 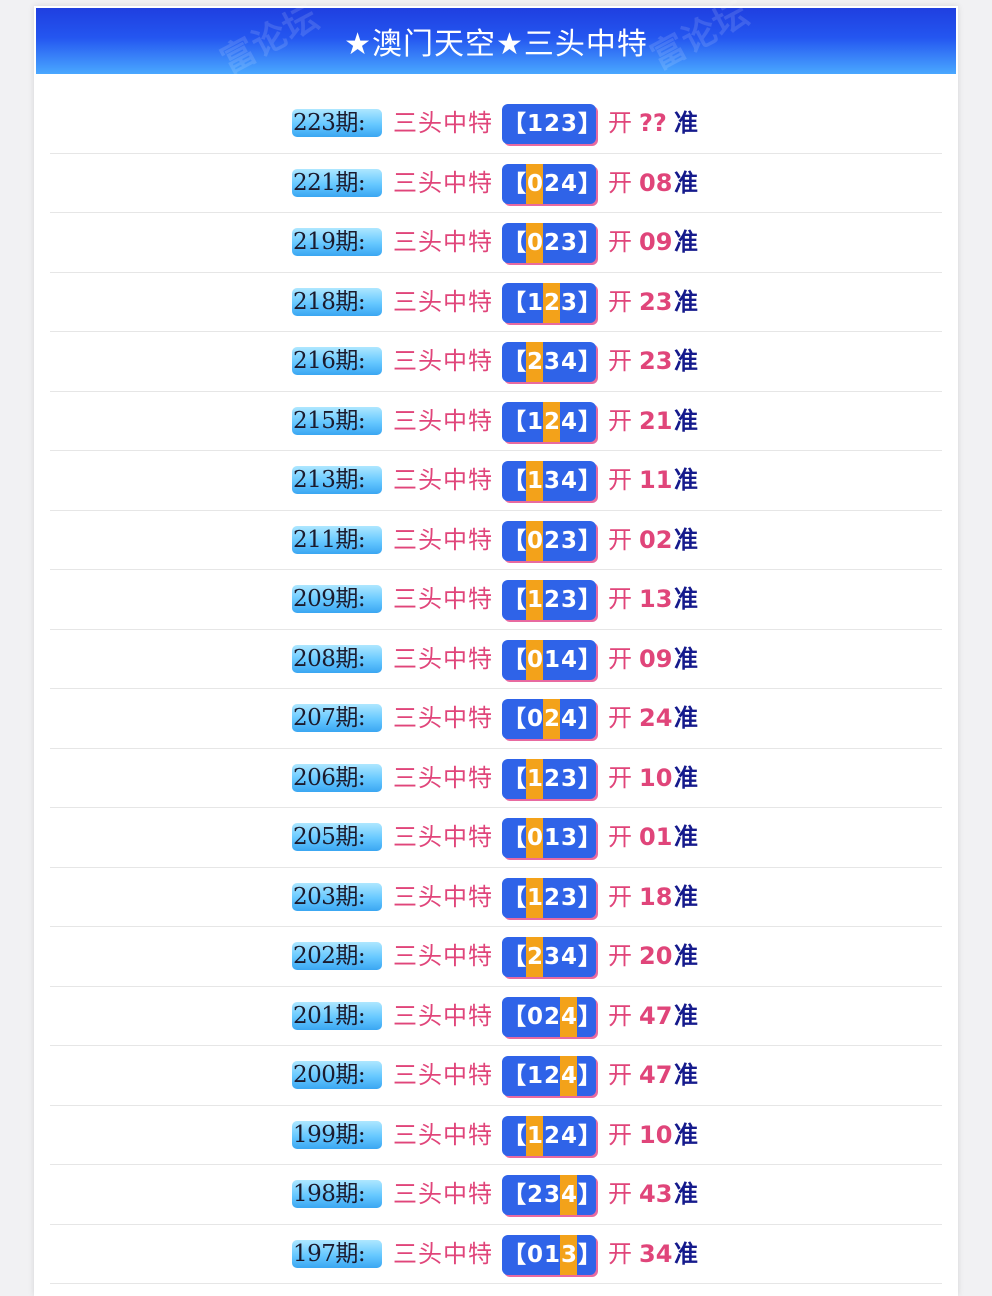 What do you see at coordinates (656, 896) in the screenshot?
I see `result-number: 18` at bounding box center [656, 896].